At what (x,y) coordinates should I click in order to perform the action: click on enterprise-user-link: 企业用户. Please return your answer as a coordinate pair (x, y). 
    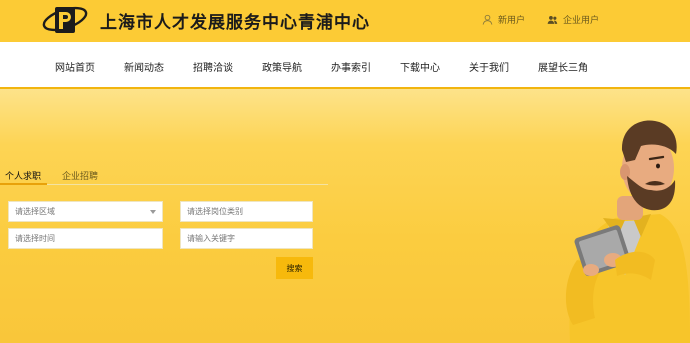
    Looking at the image, I should click on (573, 19).